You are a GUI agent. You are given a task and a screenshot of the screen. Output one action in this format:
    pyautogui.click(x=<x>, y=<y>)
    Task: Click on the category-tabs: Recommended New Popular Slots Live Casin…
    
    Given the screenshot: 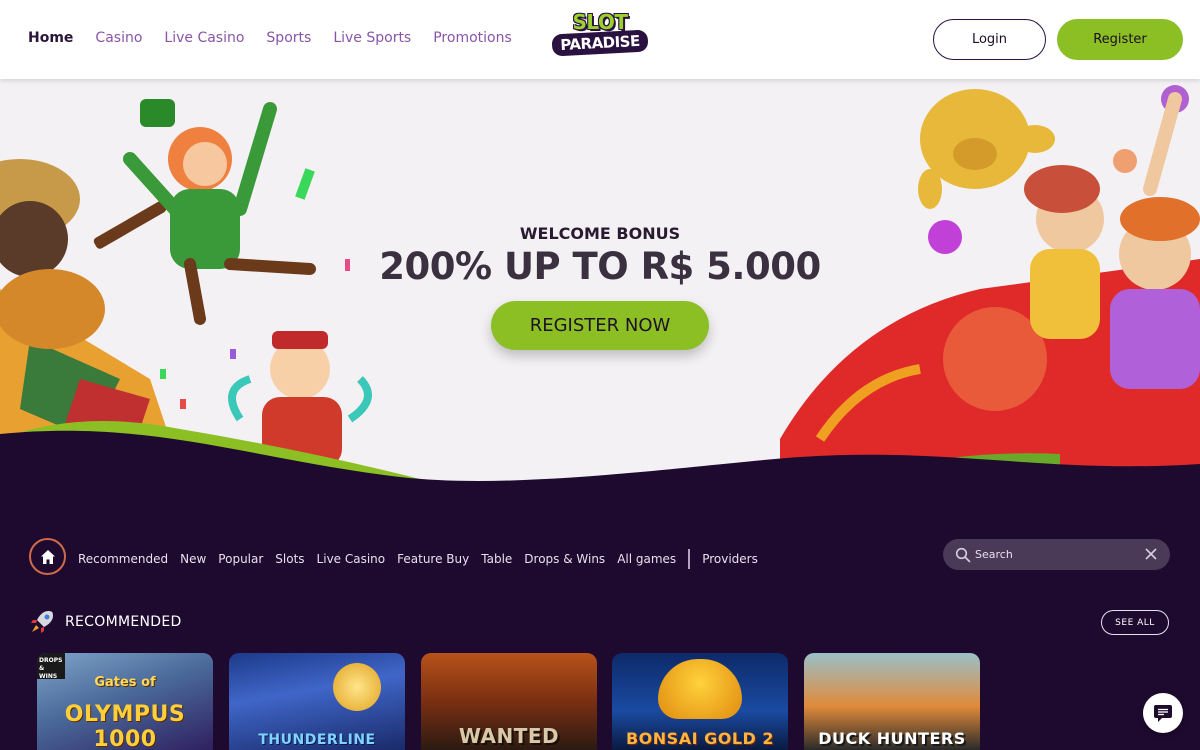 What is the action you would take?
    pyautogui.click(x=418, y=559)
    